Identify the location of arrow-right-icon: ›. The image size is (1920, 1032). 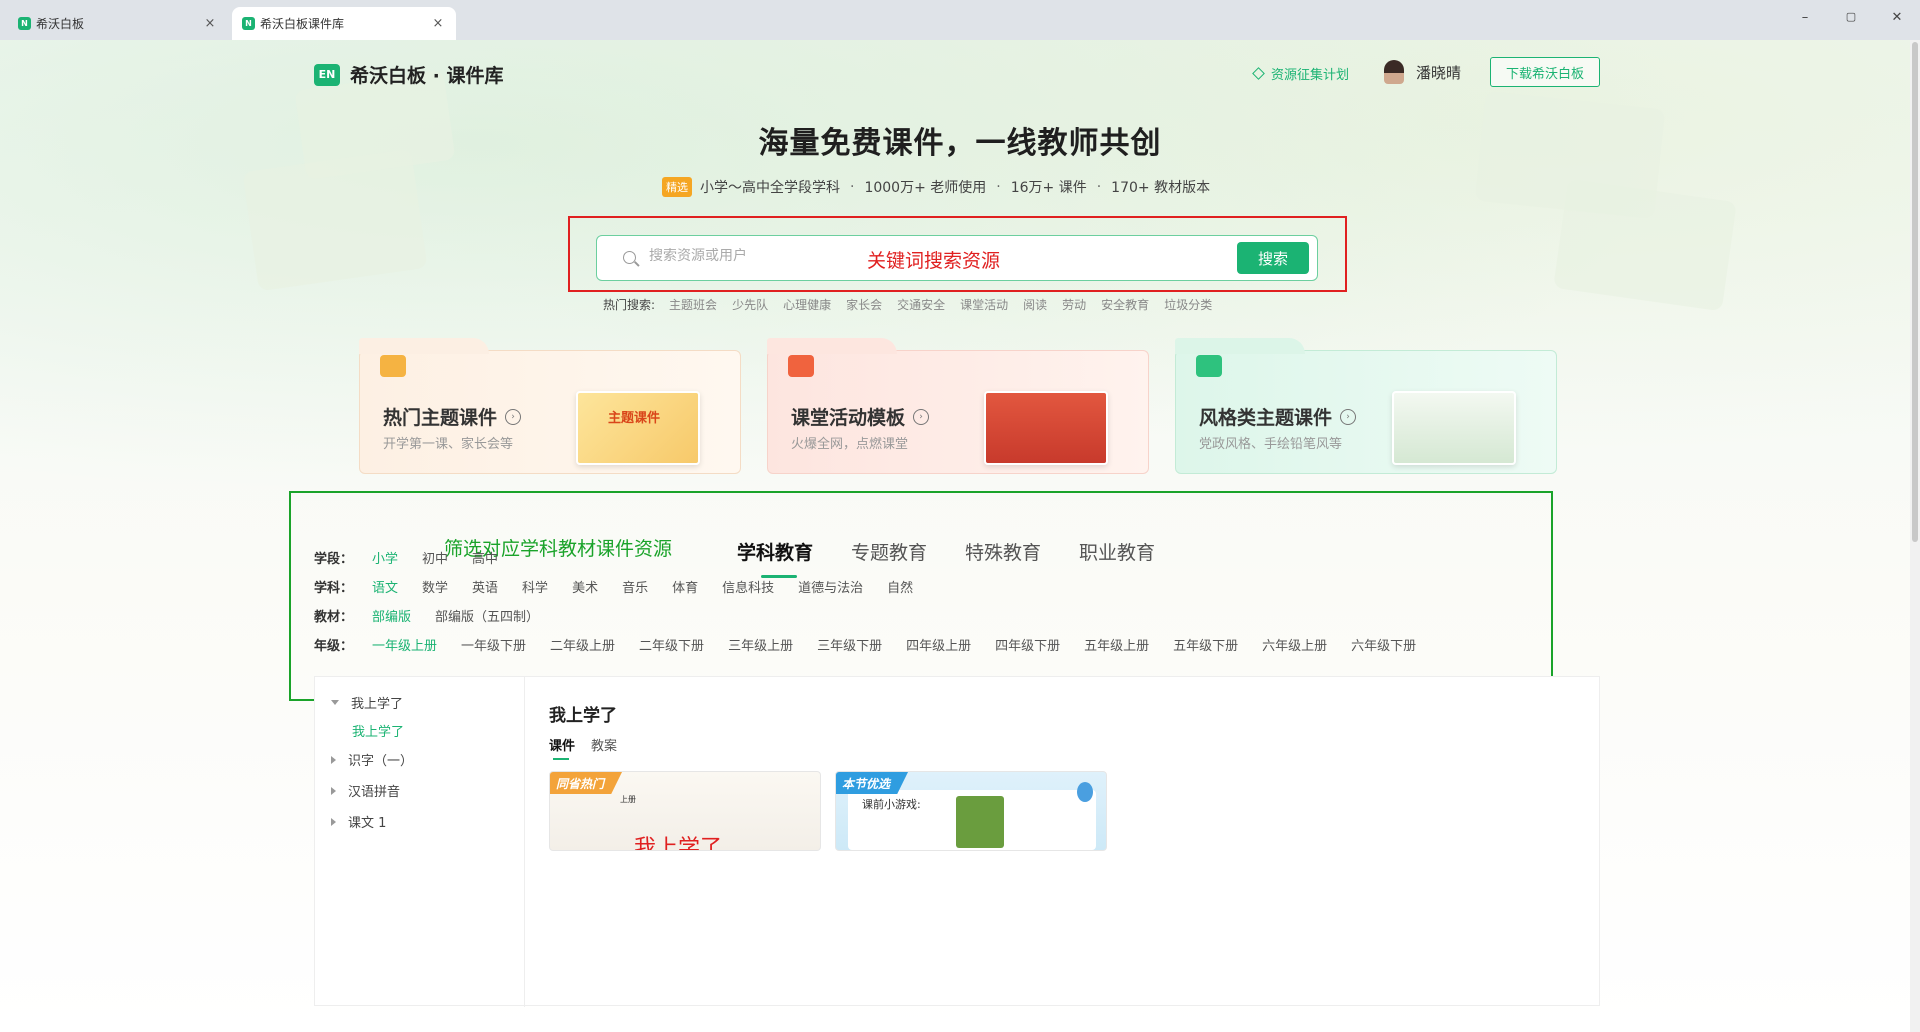
(513, 416).